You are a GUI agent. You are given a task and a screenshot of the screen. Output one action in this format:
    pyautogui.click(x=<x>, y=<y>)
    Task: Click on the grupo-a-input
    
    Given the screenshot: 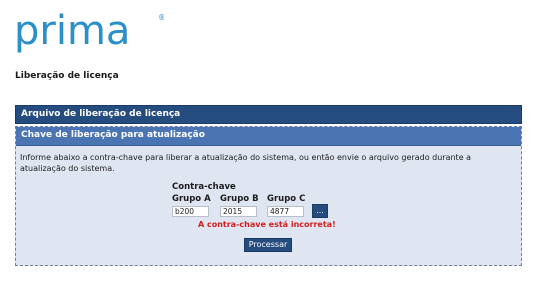 What is the action you would take?
    pyautogui.click(x=190, y=211)
    